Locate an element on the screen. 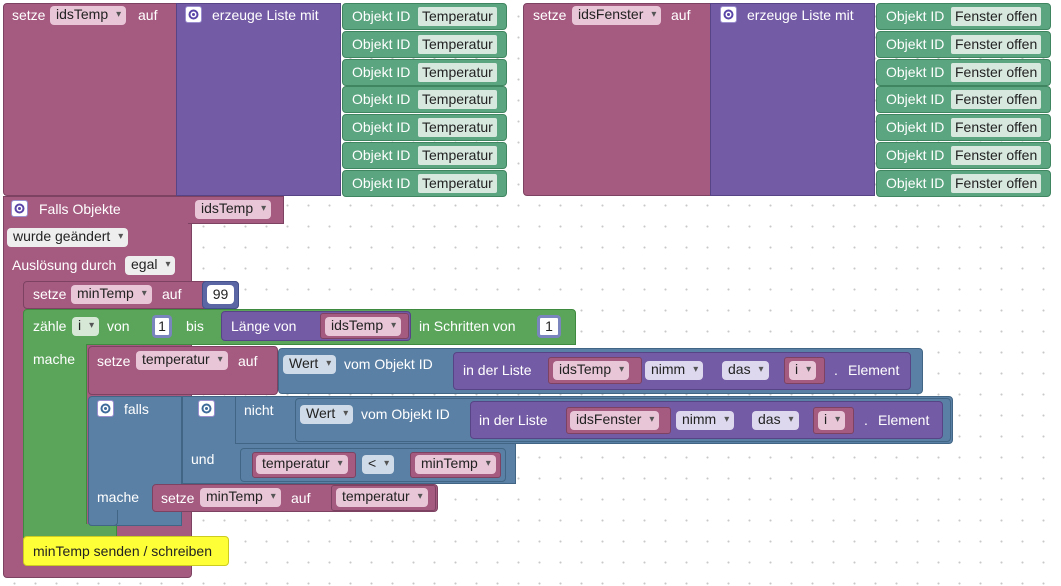  if-label: falls is located at coordinates (136, 409).